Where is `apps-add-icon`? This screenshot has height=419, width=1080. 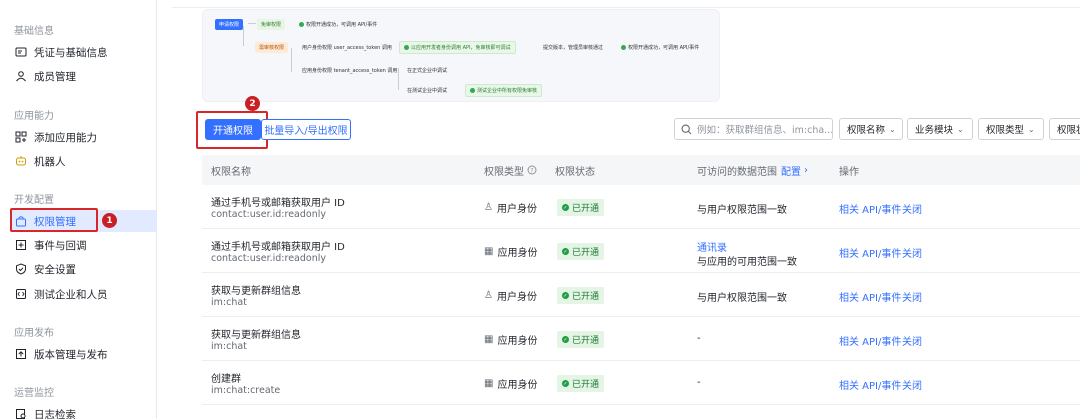 apps-add-icon is located at coordinates (21, 137).